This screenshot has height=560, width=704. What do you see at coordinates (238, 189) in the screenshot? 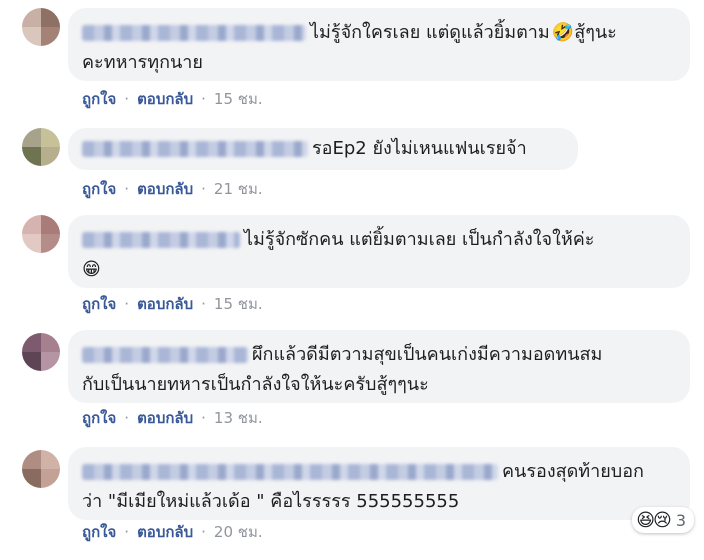
I see `timestamp: 21 ชม.` at bounding box center [238, 189].